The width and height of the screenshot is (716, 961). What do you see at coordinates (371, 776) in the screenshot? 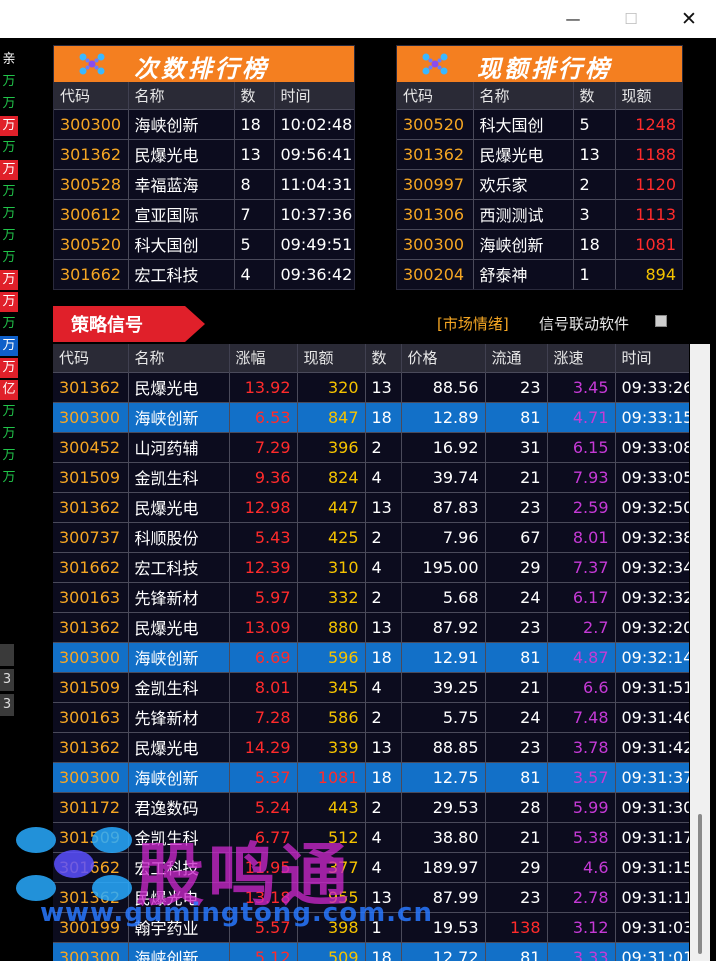
I see `signal-row: 300300 海峡创新 5.37 1081 18 12.75 81 3.57 09:31:37` at bounding box center [371, 776].